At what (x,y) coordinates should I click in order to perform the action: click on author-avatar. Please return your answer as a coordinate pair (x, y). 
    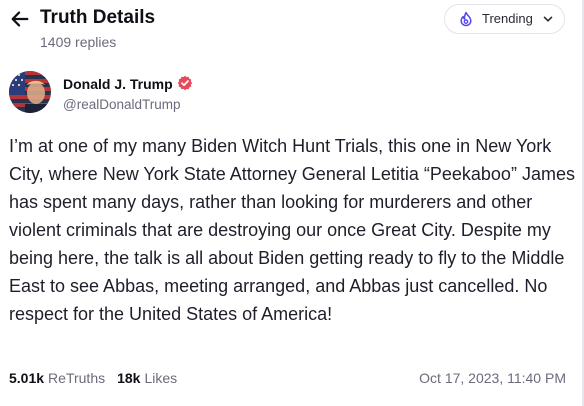
    Looking at the image, I should click on (30, 92).